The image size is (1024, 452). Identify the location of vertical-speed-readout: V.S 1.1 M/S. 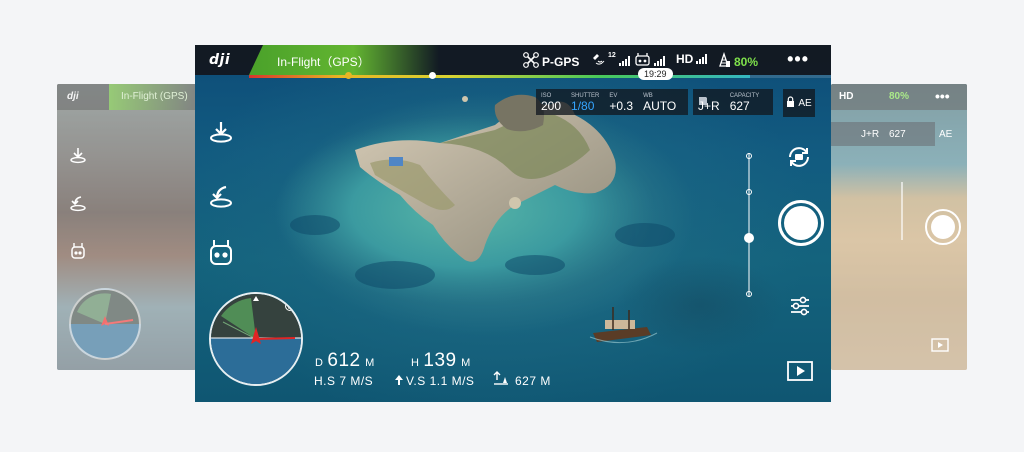
(434, 381).